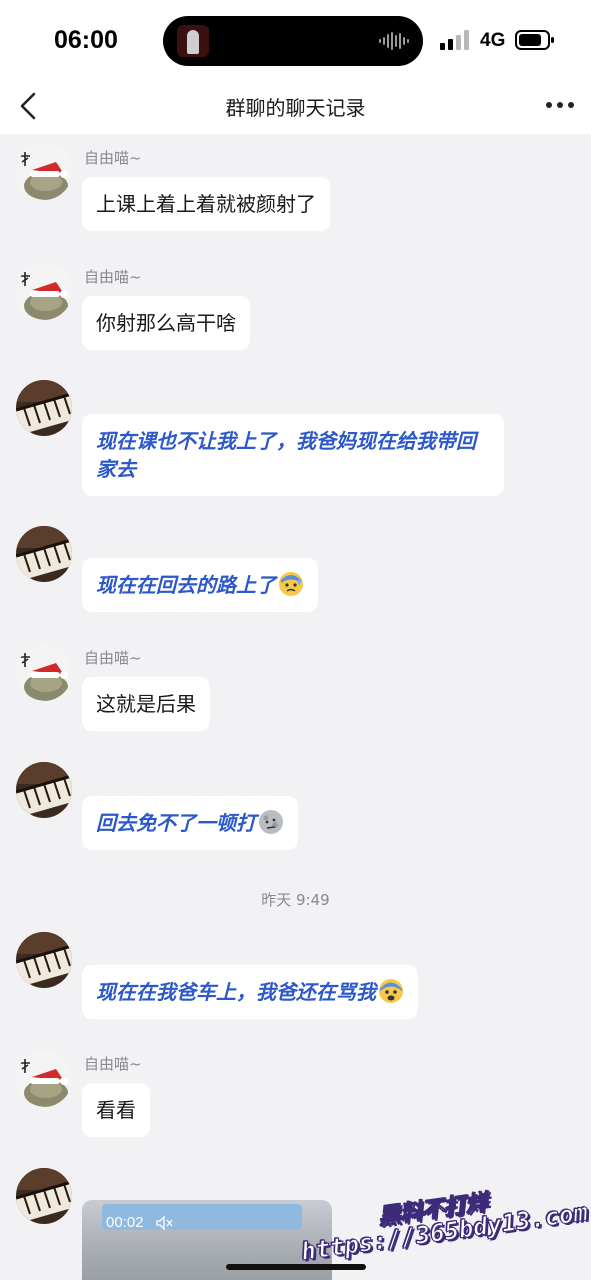 Image resolution: width=591 pixels, height=1280 pixels. I want to click on muted-speaker-icon, so click(165, 1223).